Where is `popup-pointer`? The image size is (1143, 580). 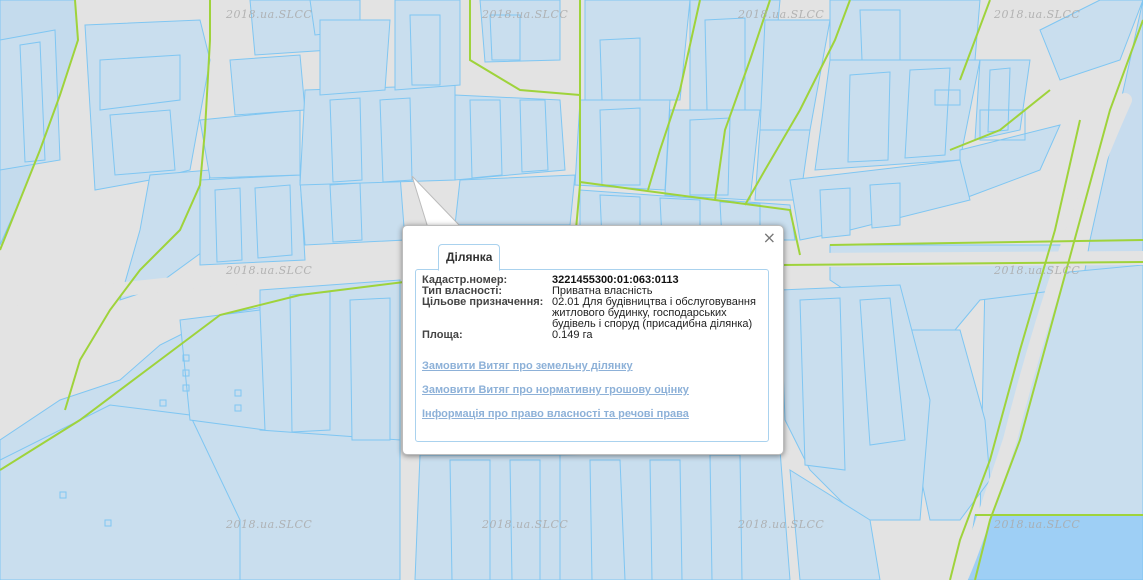 popup-pointer is located at coordinates (436, 202).